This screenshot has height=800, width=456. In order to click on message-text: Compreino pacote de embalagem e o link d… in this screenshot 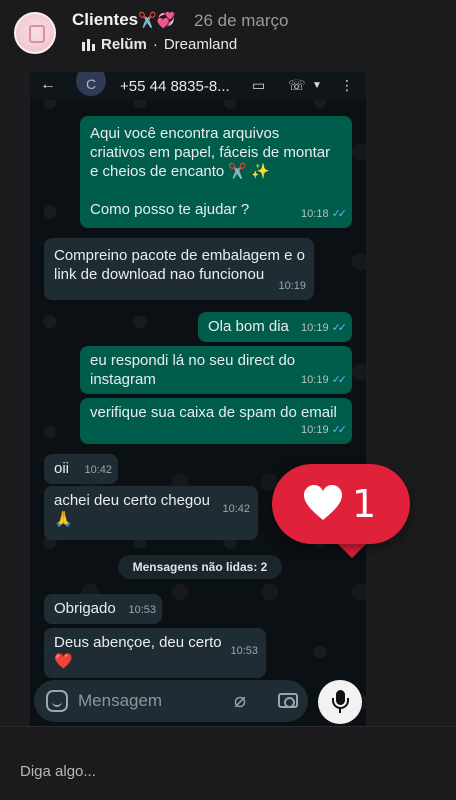, I will do `click(179, 265)`.